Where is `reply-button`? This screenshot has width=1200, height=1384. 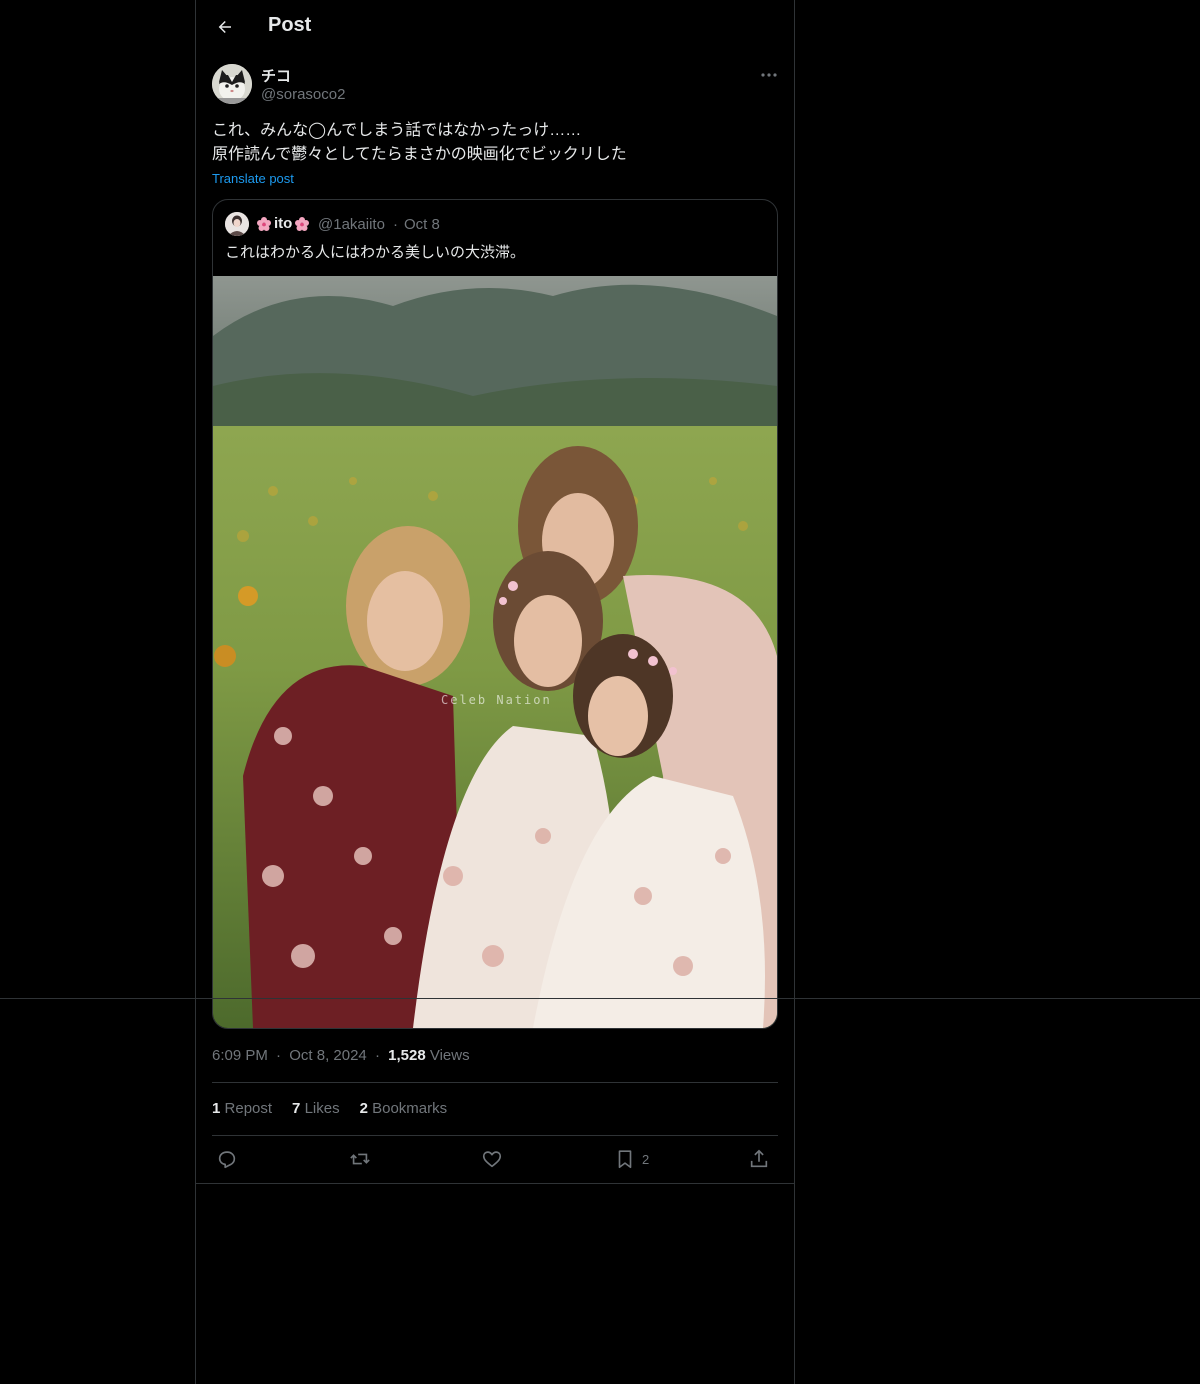
reply-button is located at coordinates (227, 1159).